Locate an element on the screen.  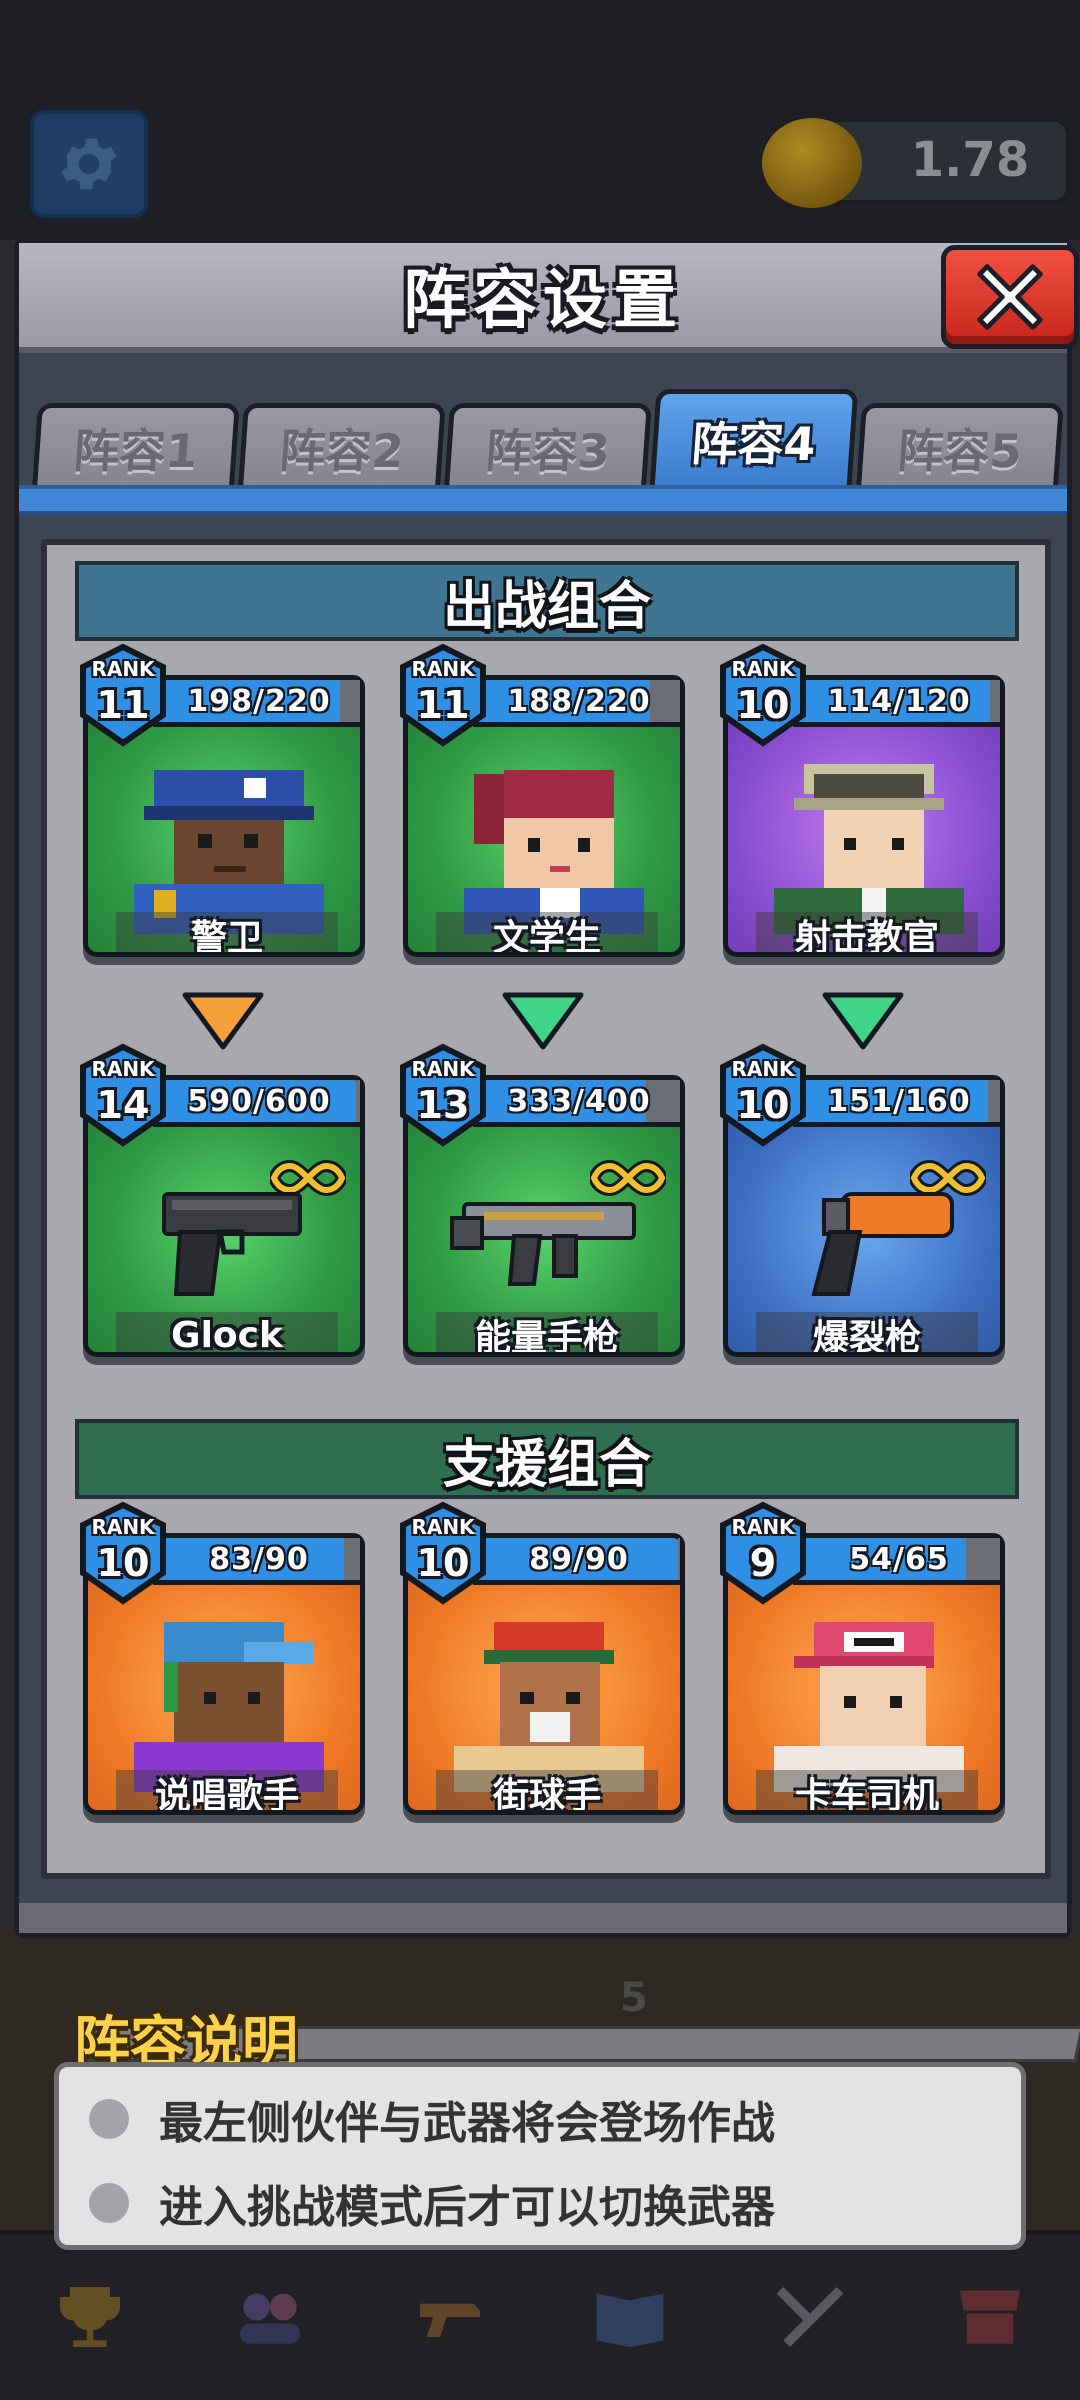
partner-name: 街球手 is located at coordinates (547, 1790).